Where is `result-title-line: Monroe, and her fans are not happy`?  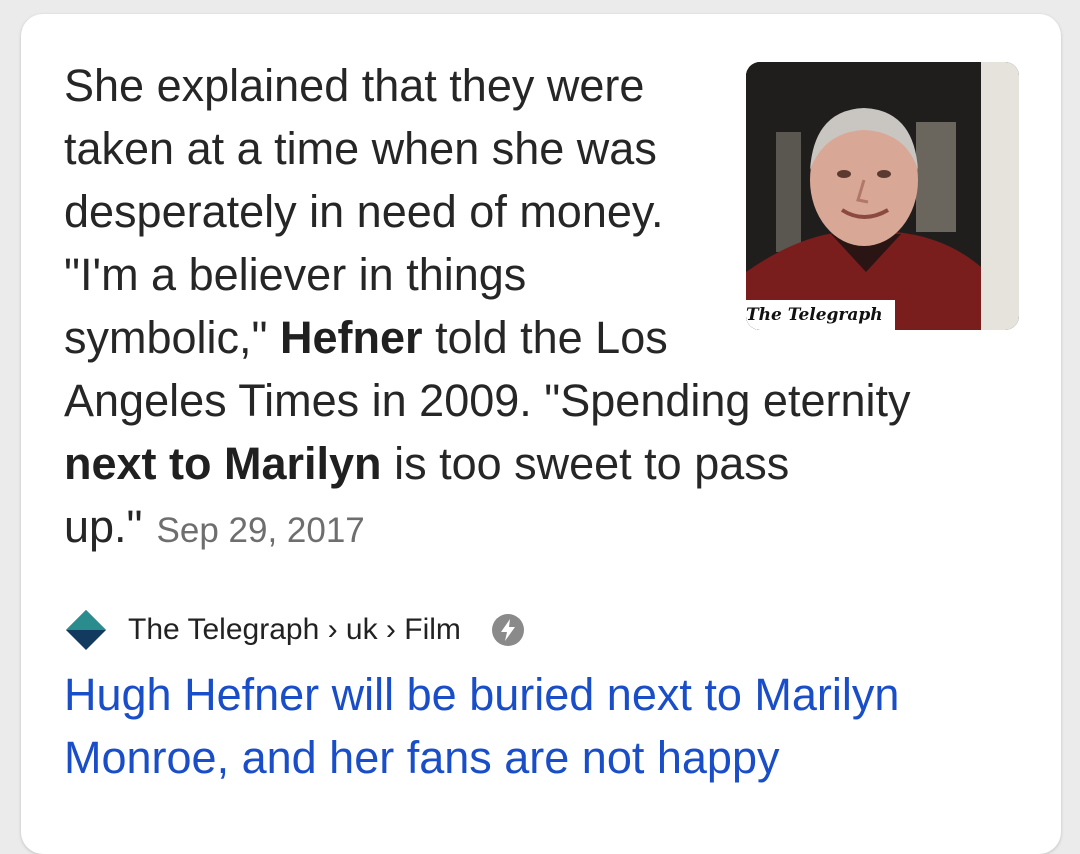 result-title-line: Monroe, and her fans are not happy is located at coordinates (422, 757).